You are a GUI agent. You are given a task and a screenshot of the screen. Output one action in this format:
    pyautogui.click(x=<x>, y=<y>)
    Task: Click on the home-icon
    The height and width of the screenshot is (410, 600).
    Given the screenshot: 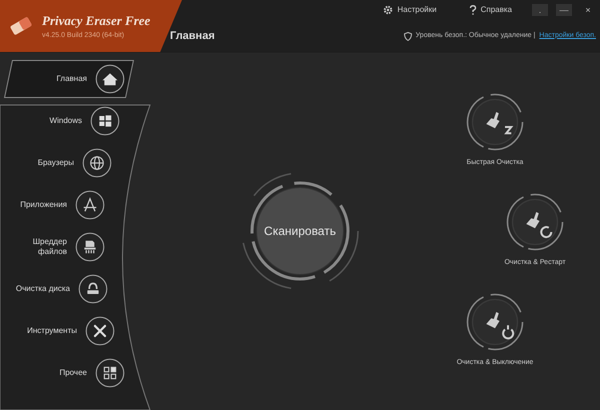 What is the action you would take?
    pyautogui.click(x=110, y=79)
    